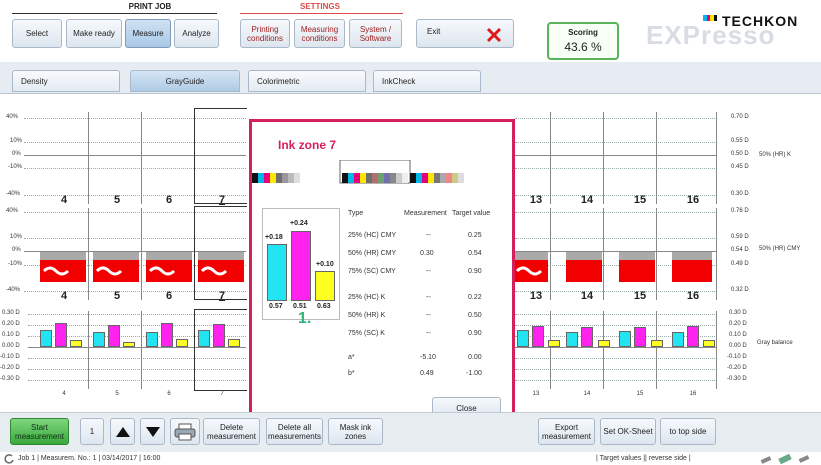 The image size is (821, 465). Describe the element at coordinates (628, 431) in the screenshot. I see `set-ok-sheet-button: Set OK-Sheet` at that location.